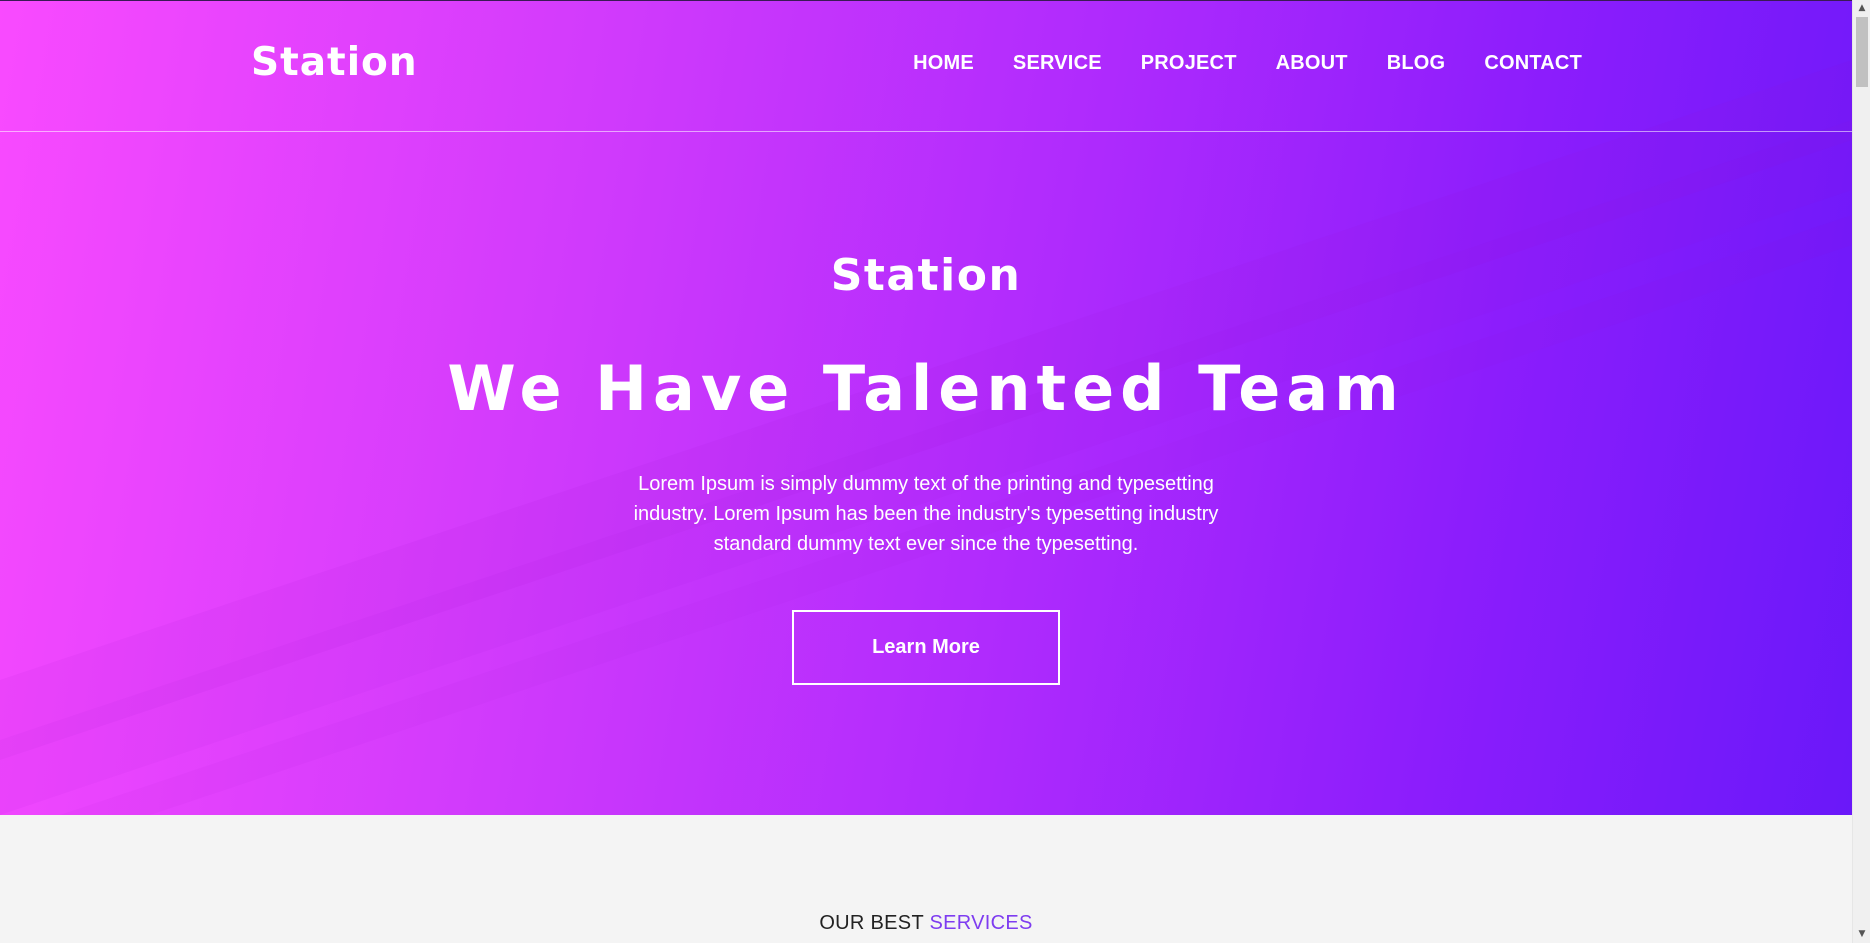 The height and width of the screenshot is (943, 1870). I want to click on services-heading-accent: SERVICES, so click(981, 923).